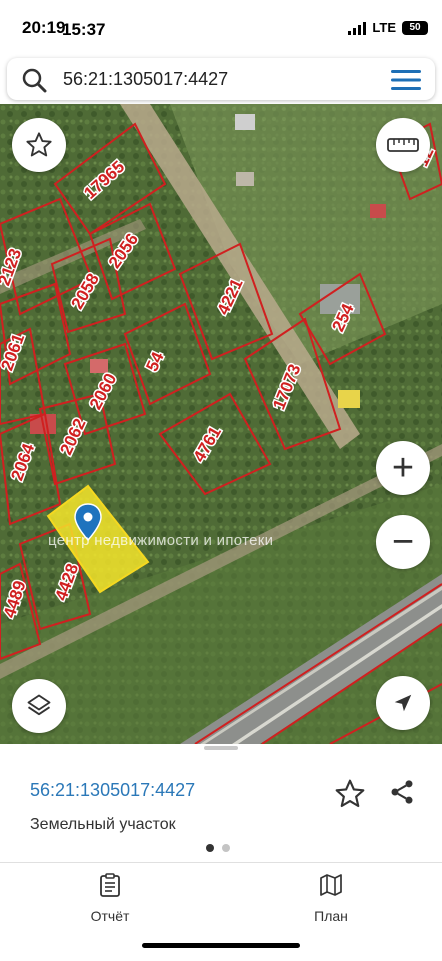 This screenshot has height=961, width=442. Describe the element at coordinates (221, 945) in the screenshot. I see `home-indicator` at that location.